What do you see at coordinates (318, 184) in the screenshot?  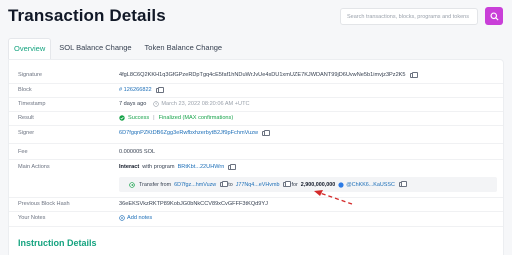 I see `transfer-amount: 2,900,000,000` at bounding box center [318, 184].